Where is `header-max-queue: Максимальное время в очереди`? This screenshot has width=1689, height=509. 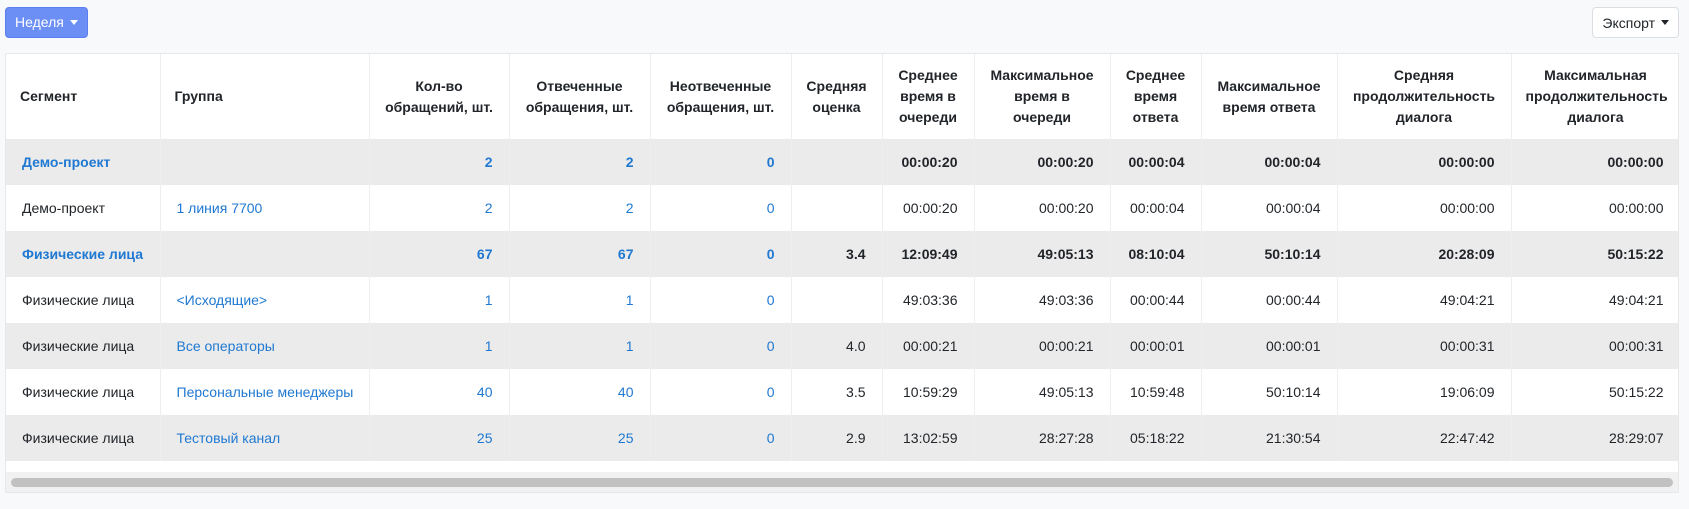 header-max-queue: Максимальное время в очереди is located at coordinates (1042, 96).